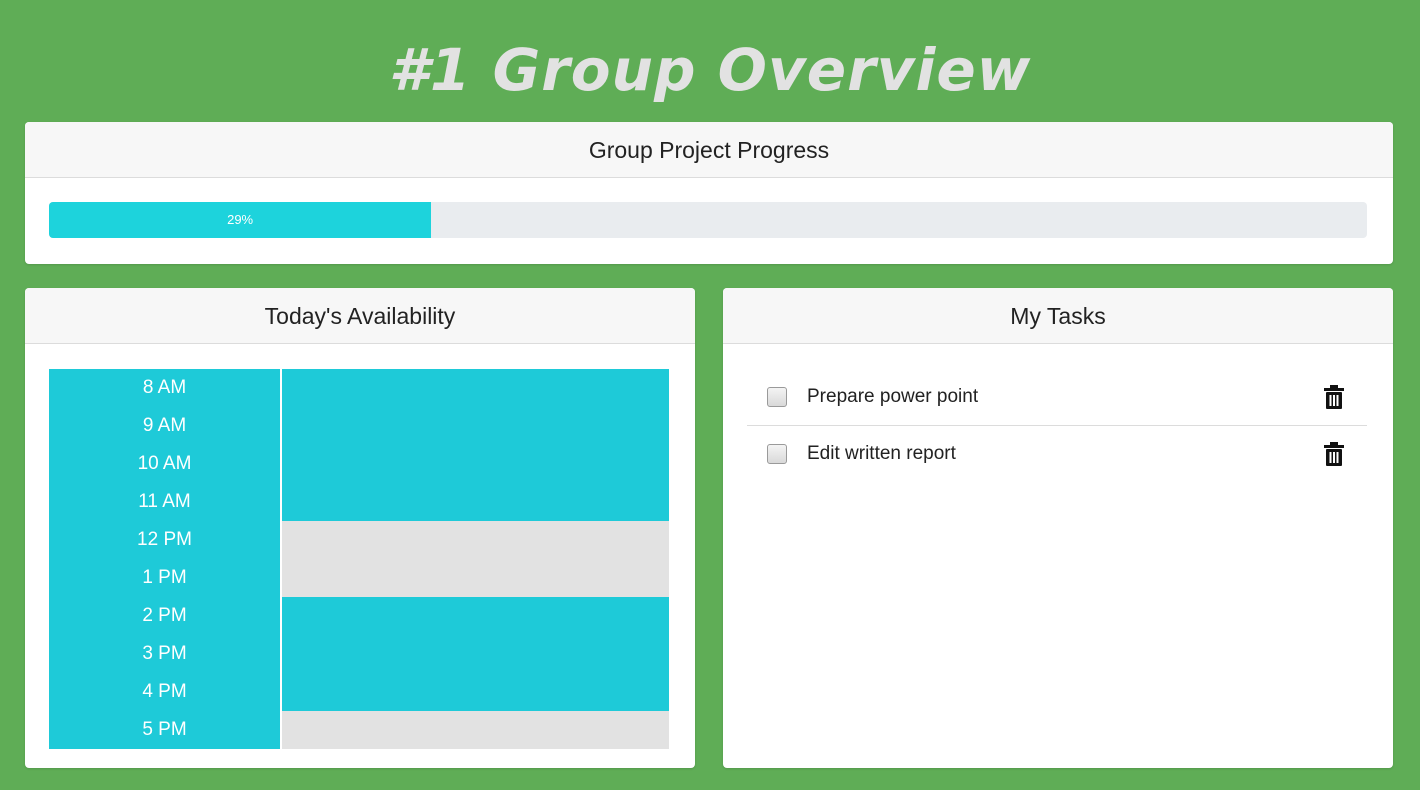  Describe the element at coordinates (164, 729) in the screenshot. I see `time-slot-label: 5 PM` at that location.